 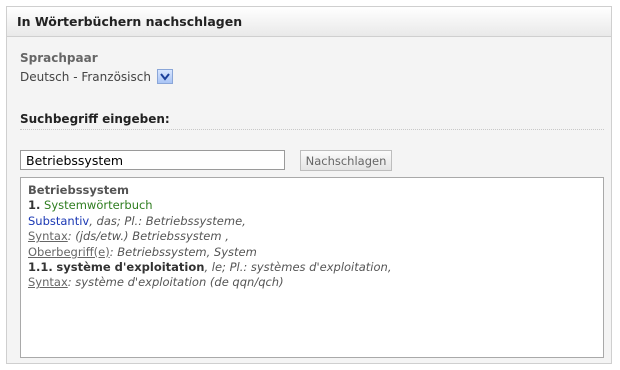 What do you see at coordinates (183, 251) in the screenshot?
I see `hypernym-text: : Betriebssystem, System` at bounding box center [183, 251].